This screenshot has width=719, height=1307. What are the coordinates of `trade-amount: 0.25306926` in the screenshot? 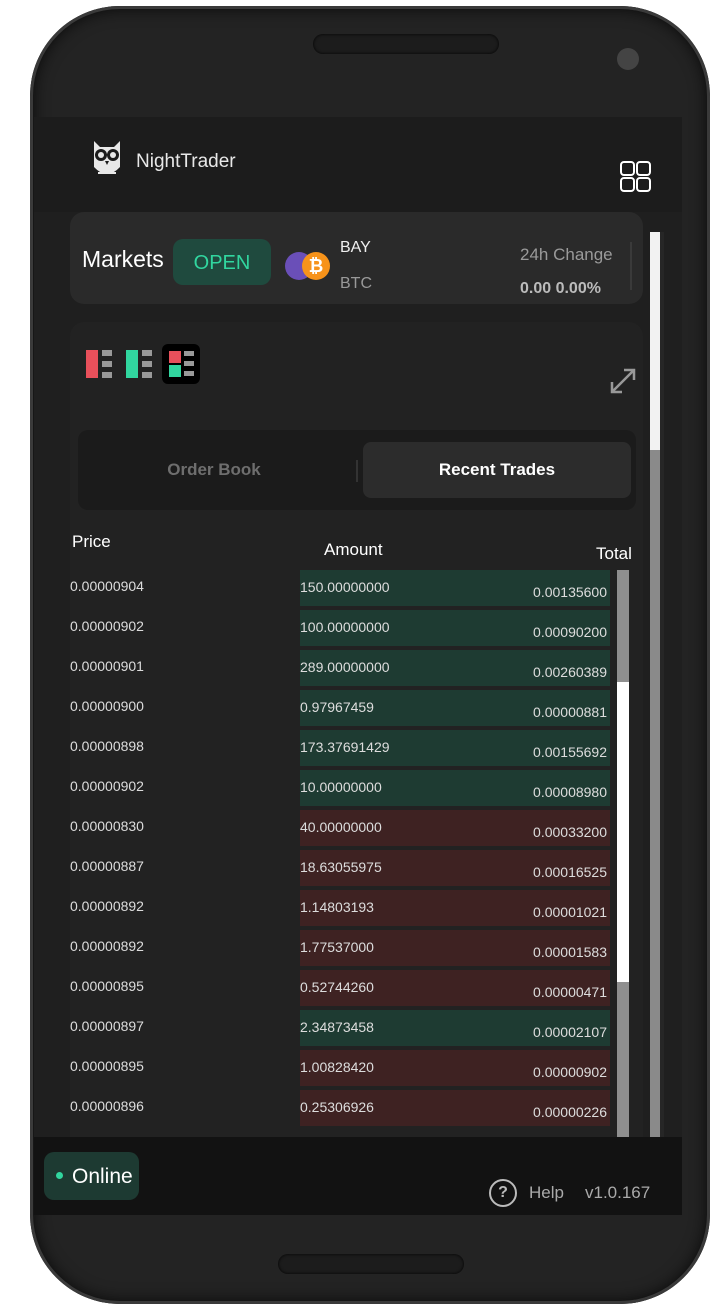 It's located at (337, 1107).